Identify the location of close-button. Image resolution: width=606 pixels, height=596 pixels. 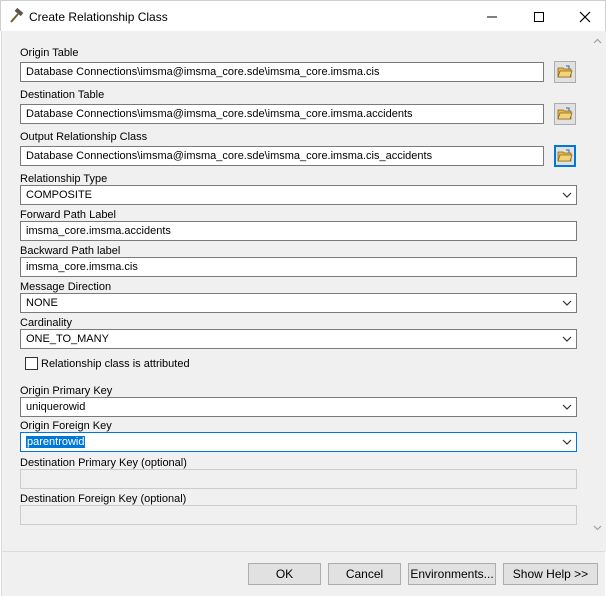
(584, 16).